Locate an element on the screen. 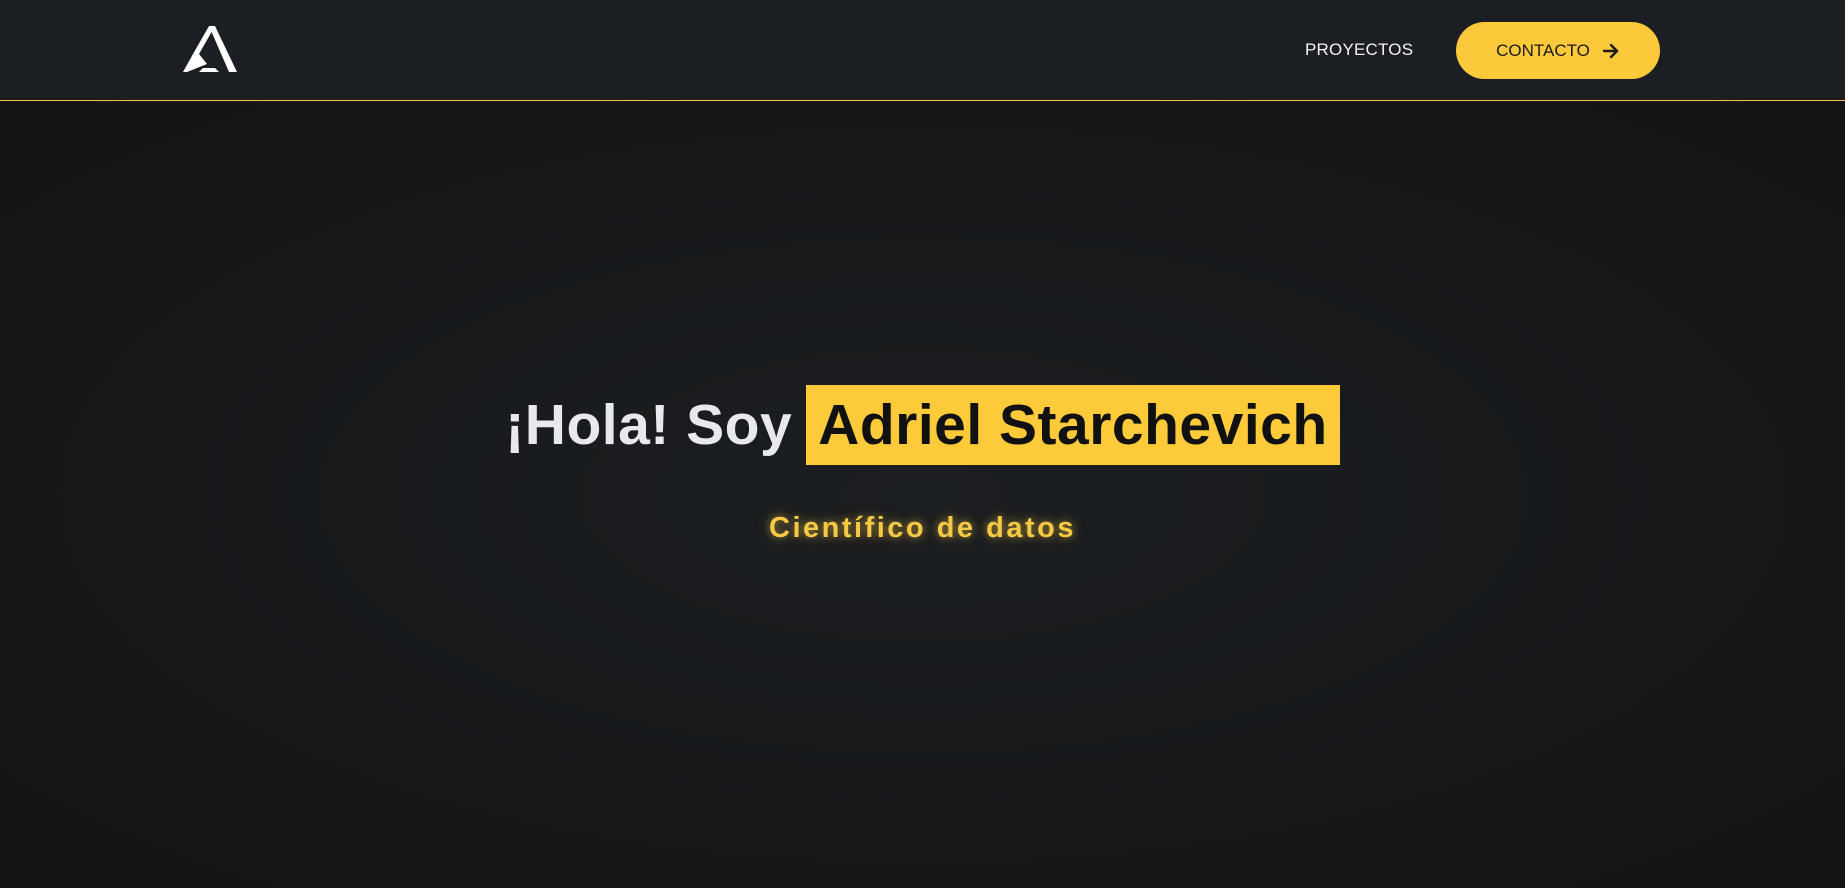 This screenshot has width=1845, height=888. hero-subtitle: Científico de datos is located at coordinates (922, 528).